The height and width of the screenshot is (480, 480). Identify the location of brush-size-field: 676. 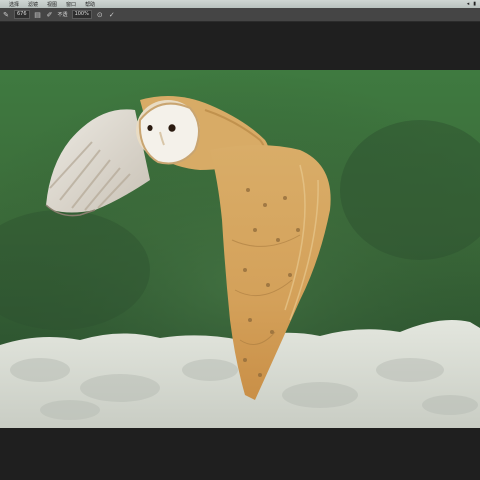
(22, 14).